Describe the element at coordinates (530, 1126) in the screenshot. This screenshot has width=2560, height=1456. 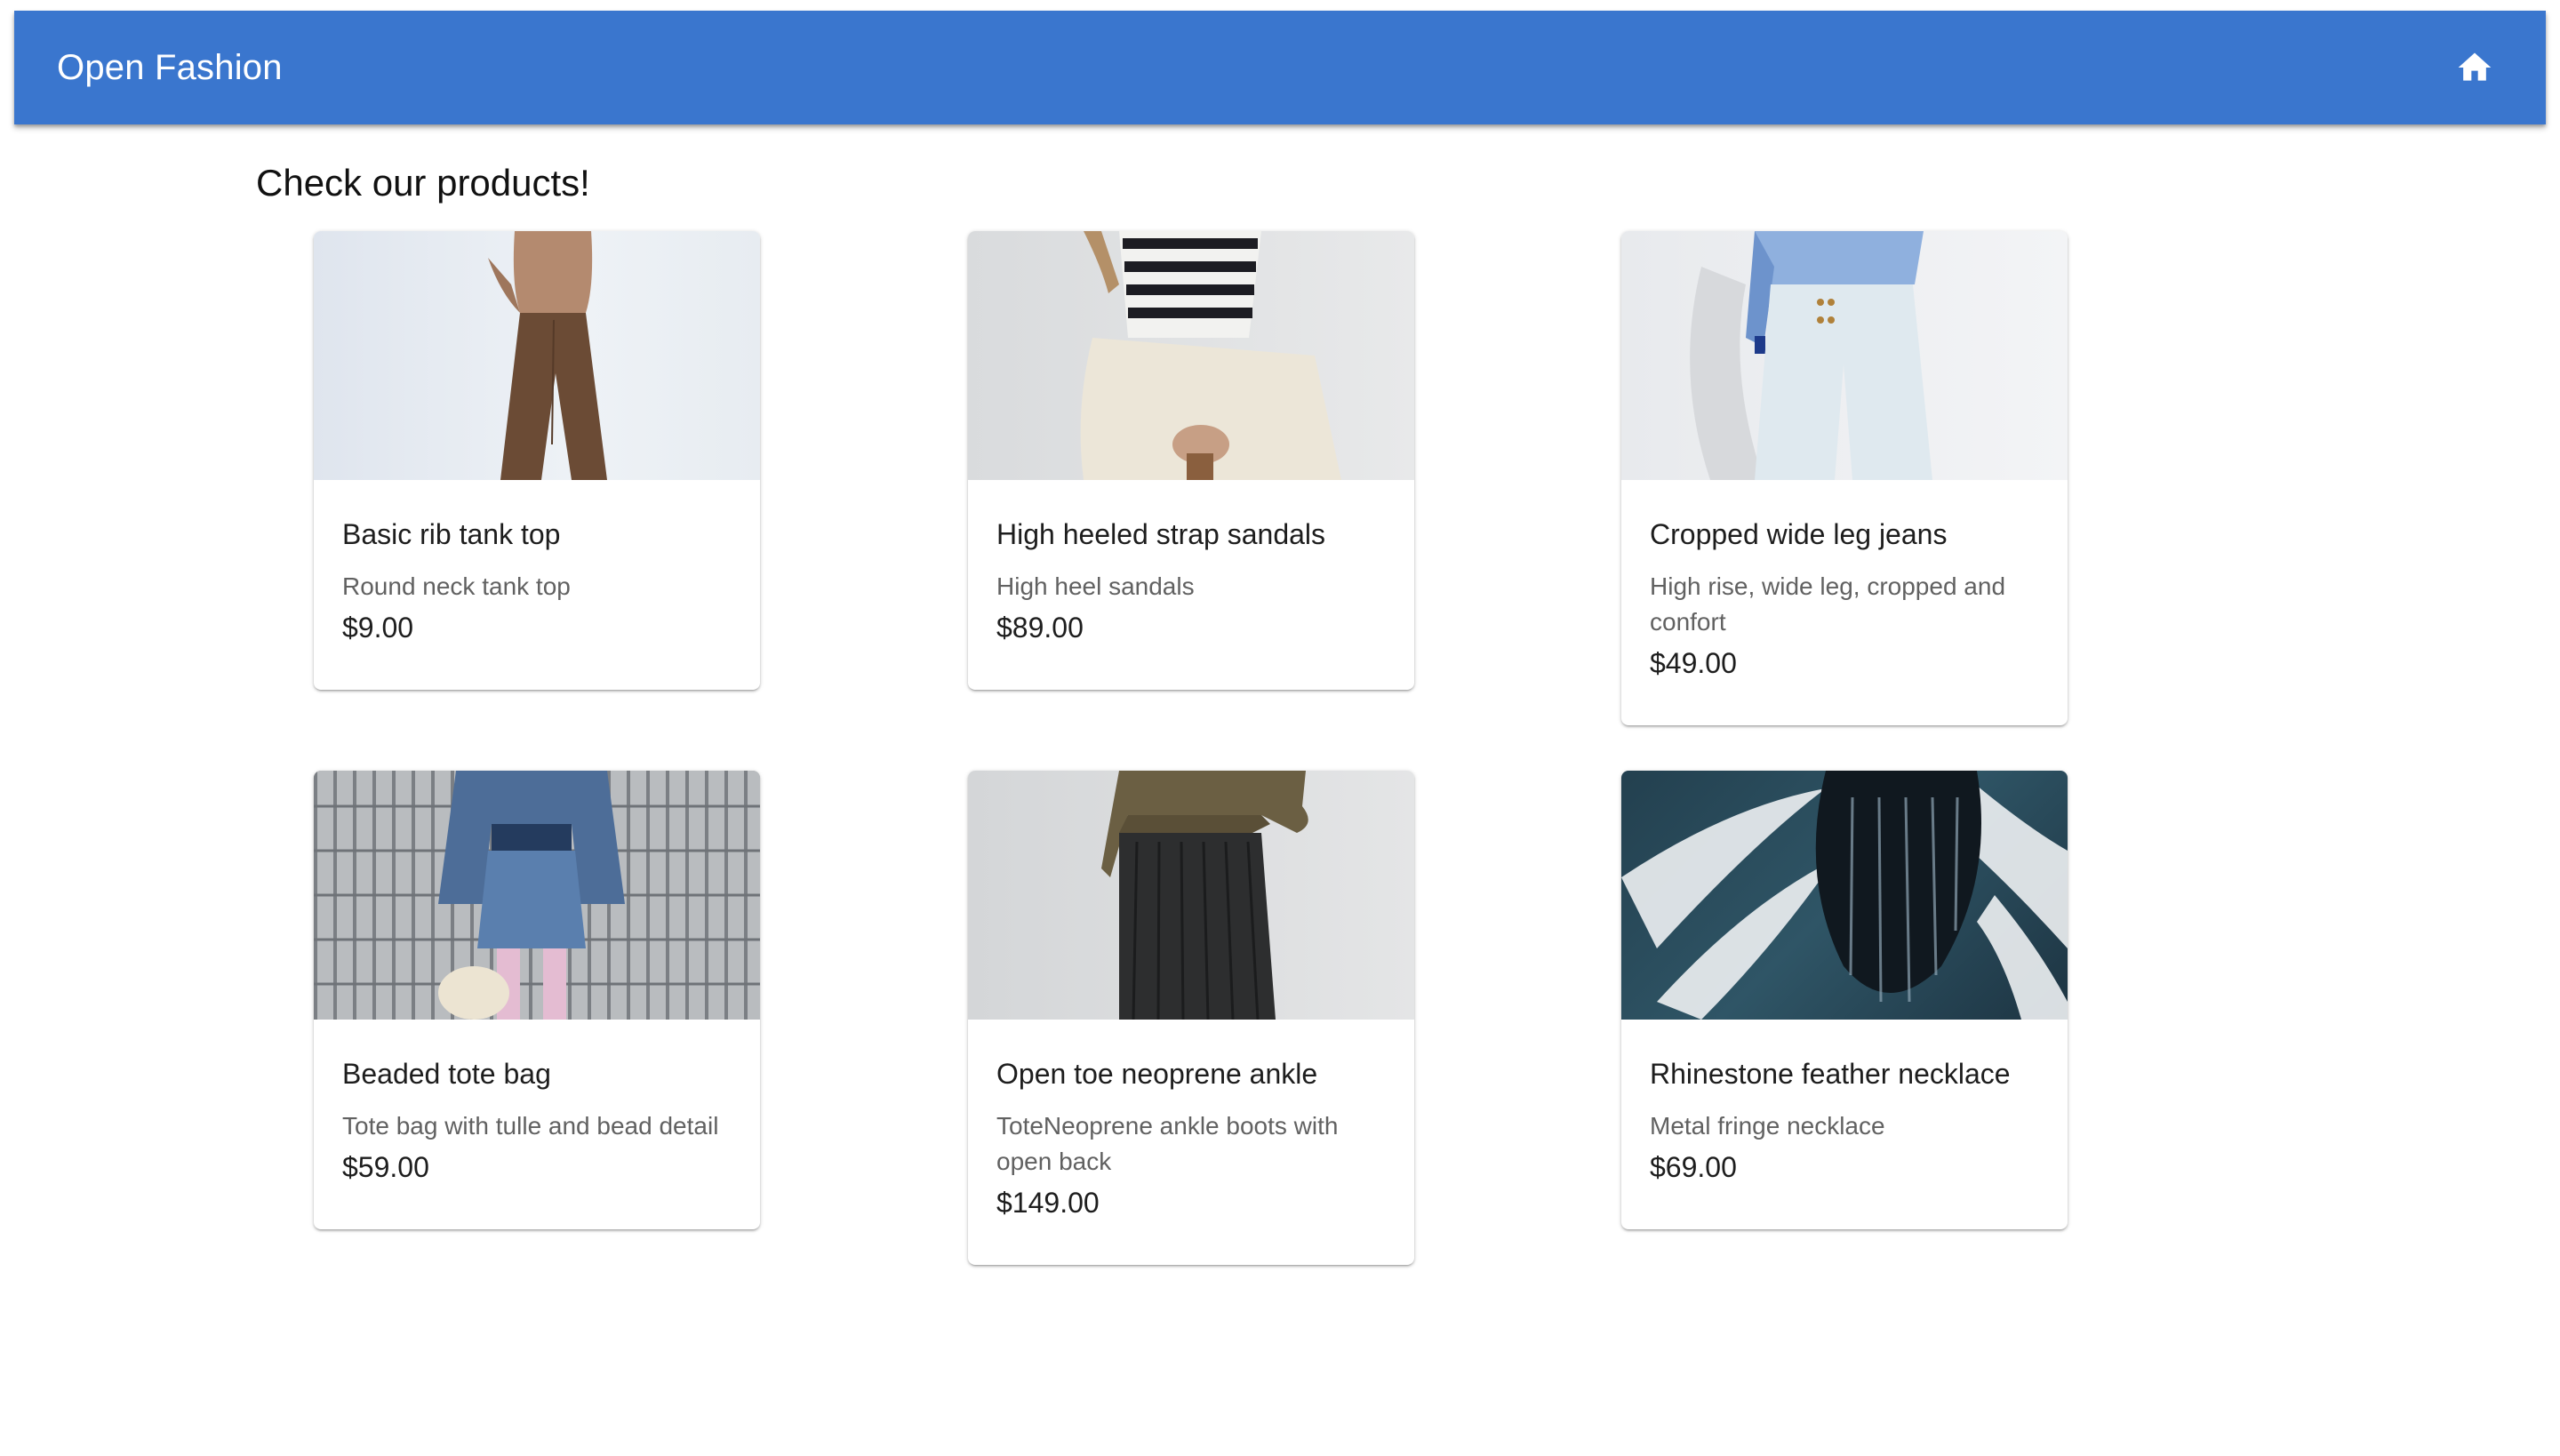
I see `product-description: Tote bag with tulle and bead detail` at that location.